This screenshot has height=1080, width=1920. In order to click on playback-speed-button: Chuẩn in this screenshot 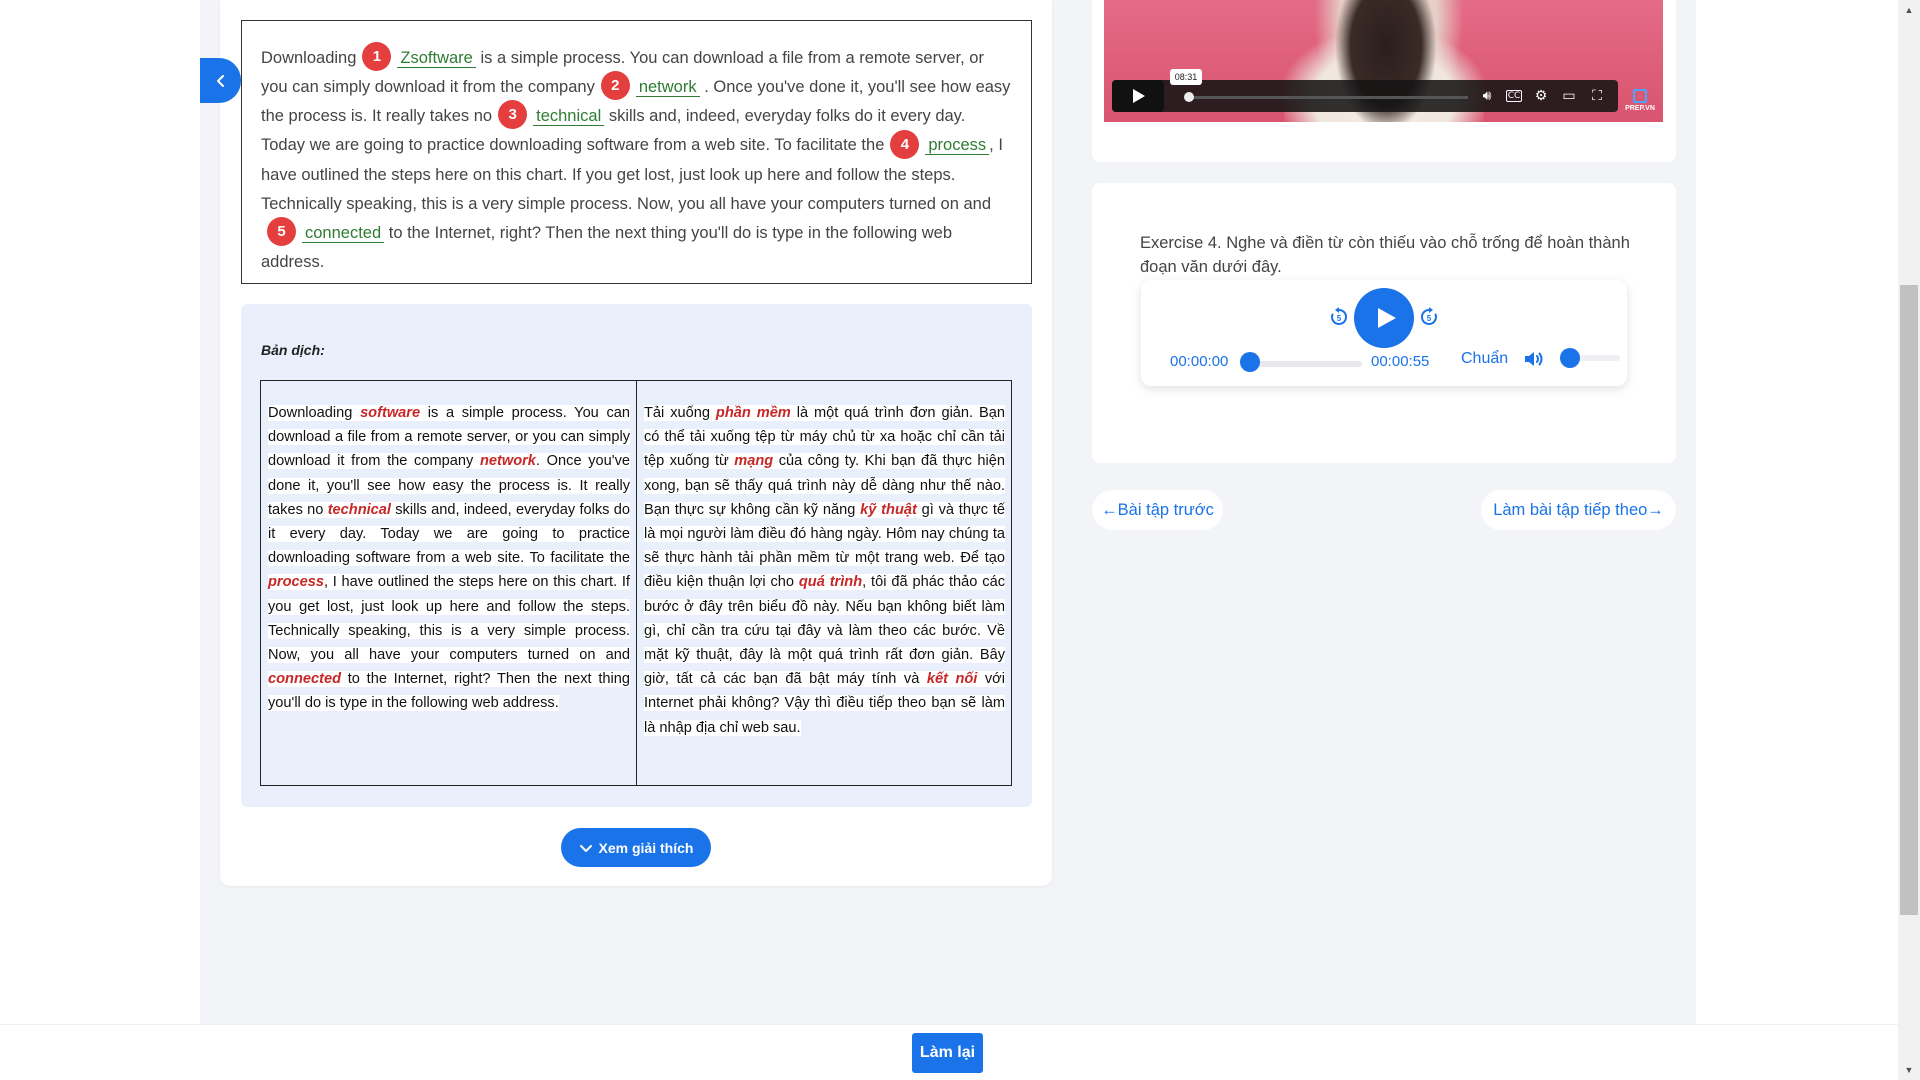, I will do `click(1484, 359)`.